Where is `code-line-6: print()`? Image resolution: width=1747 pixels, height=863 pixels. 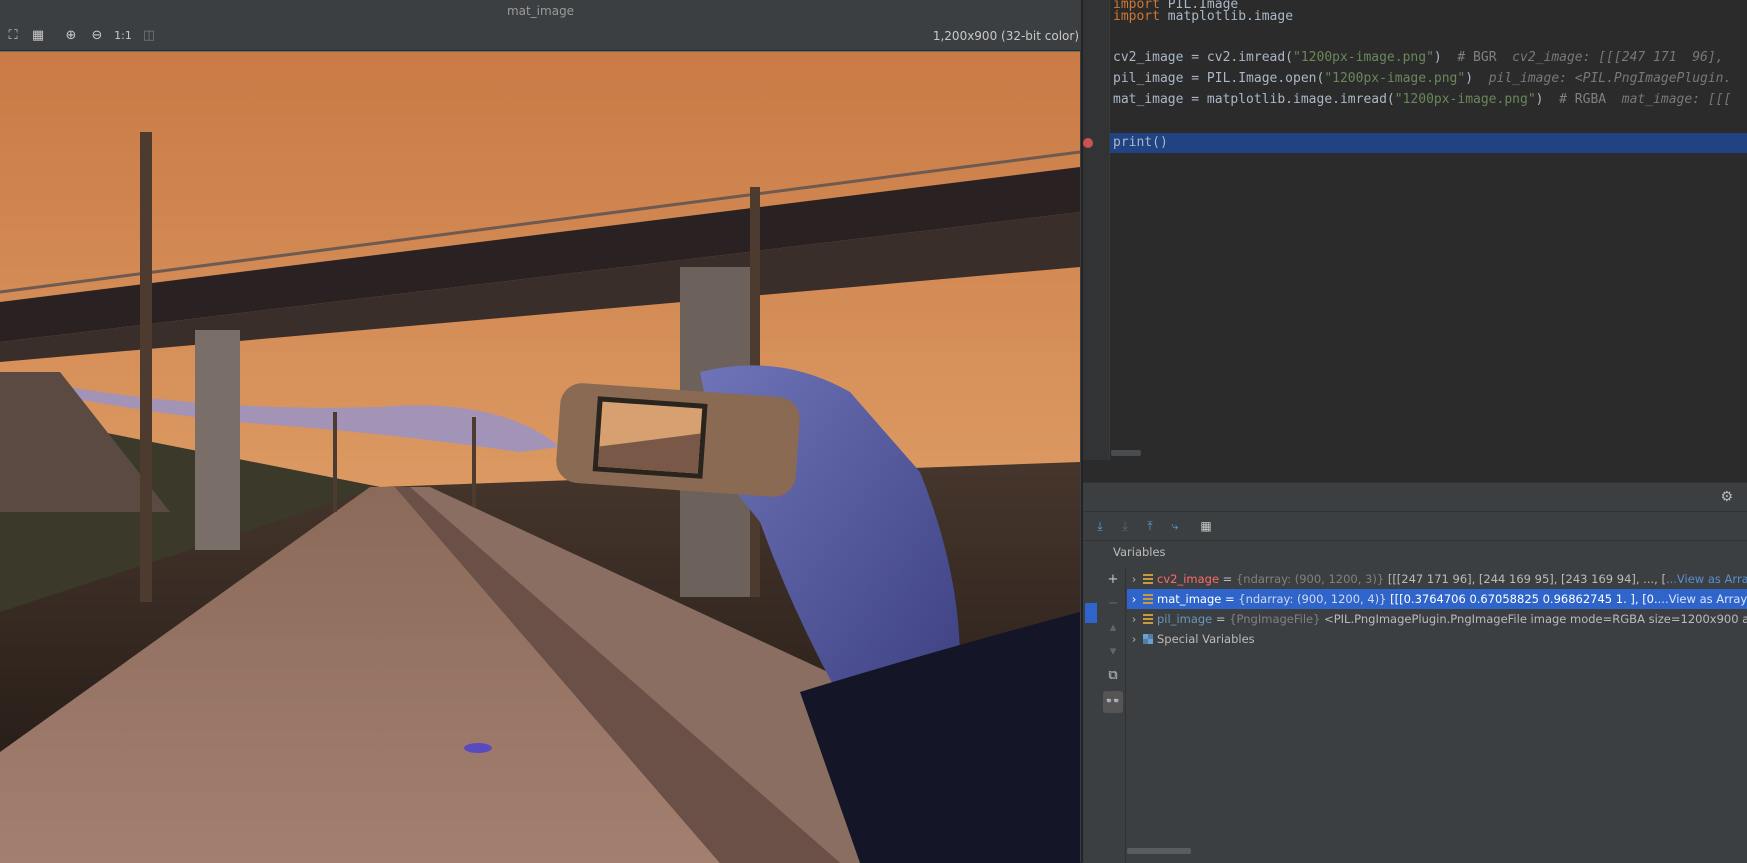
code-line-6: print() is located at coordinates (1140, 143).